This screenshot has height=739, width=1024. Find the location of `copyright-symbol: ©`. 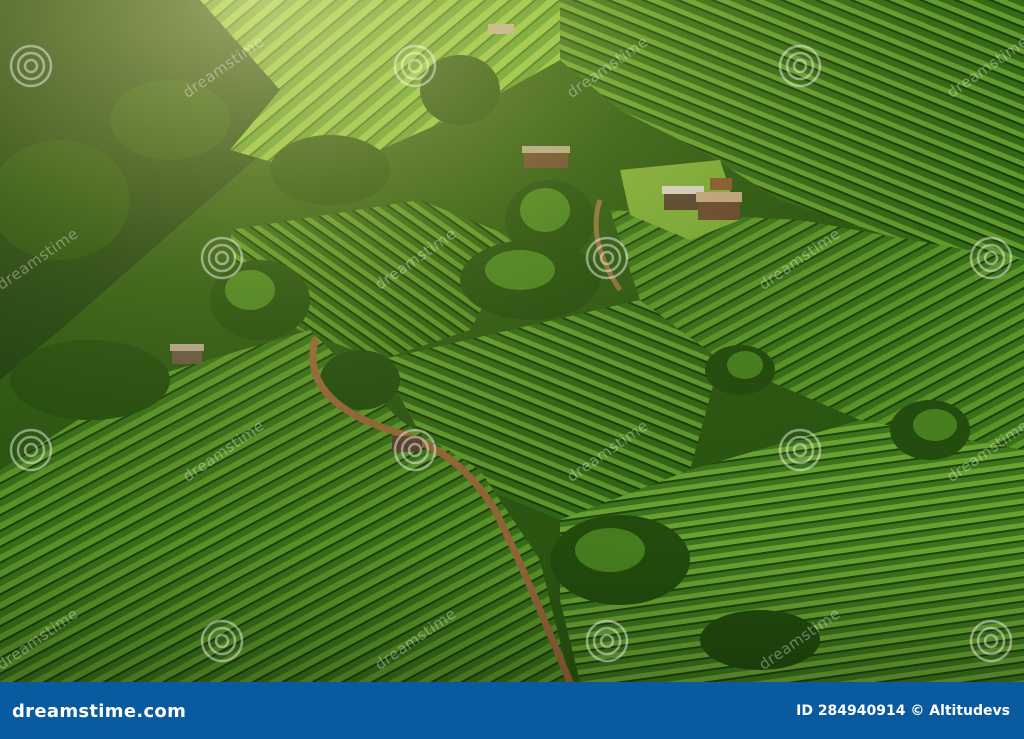

copyright-symbol: © is located at coordinates (917, 711).